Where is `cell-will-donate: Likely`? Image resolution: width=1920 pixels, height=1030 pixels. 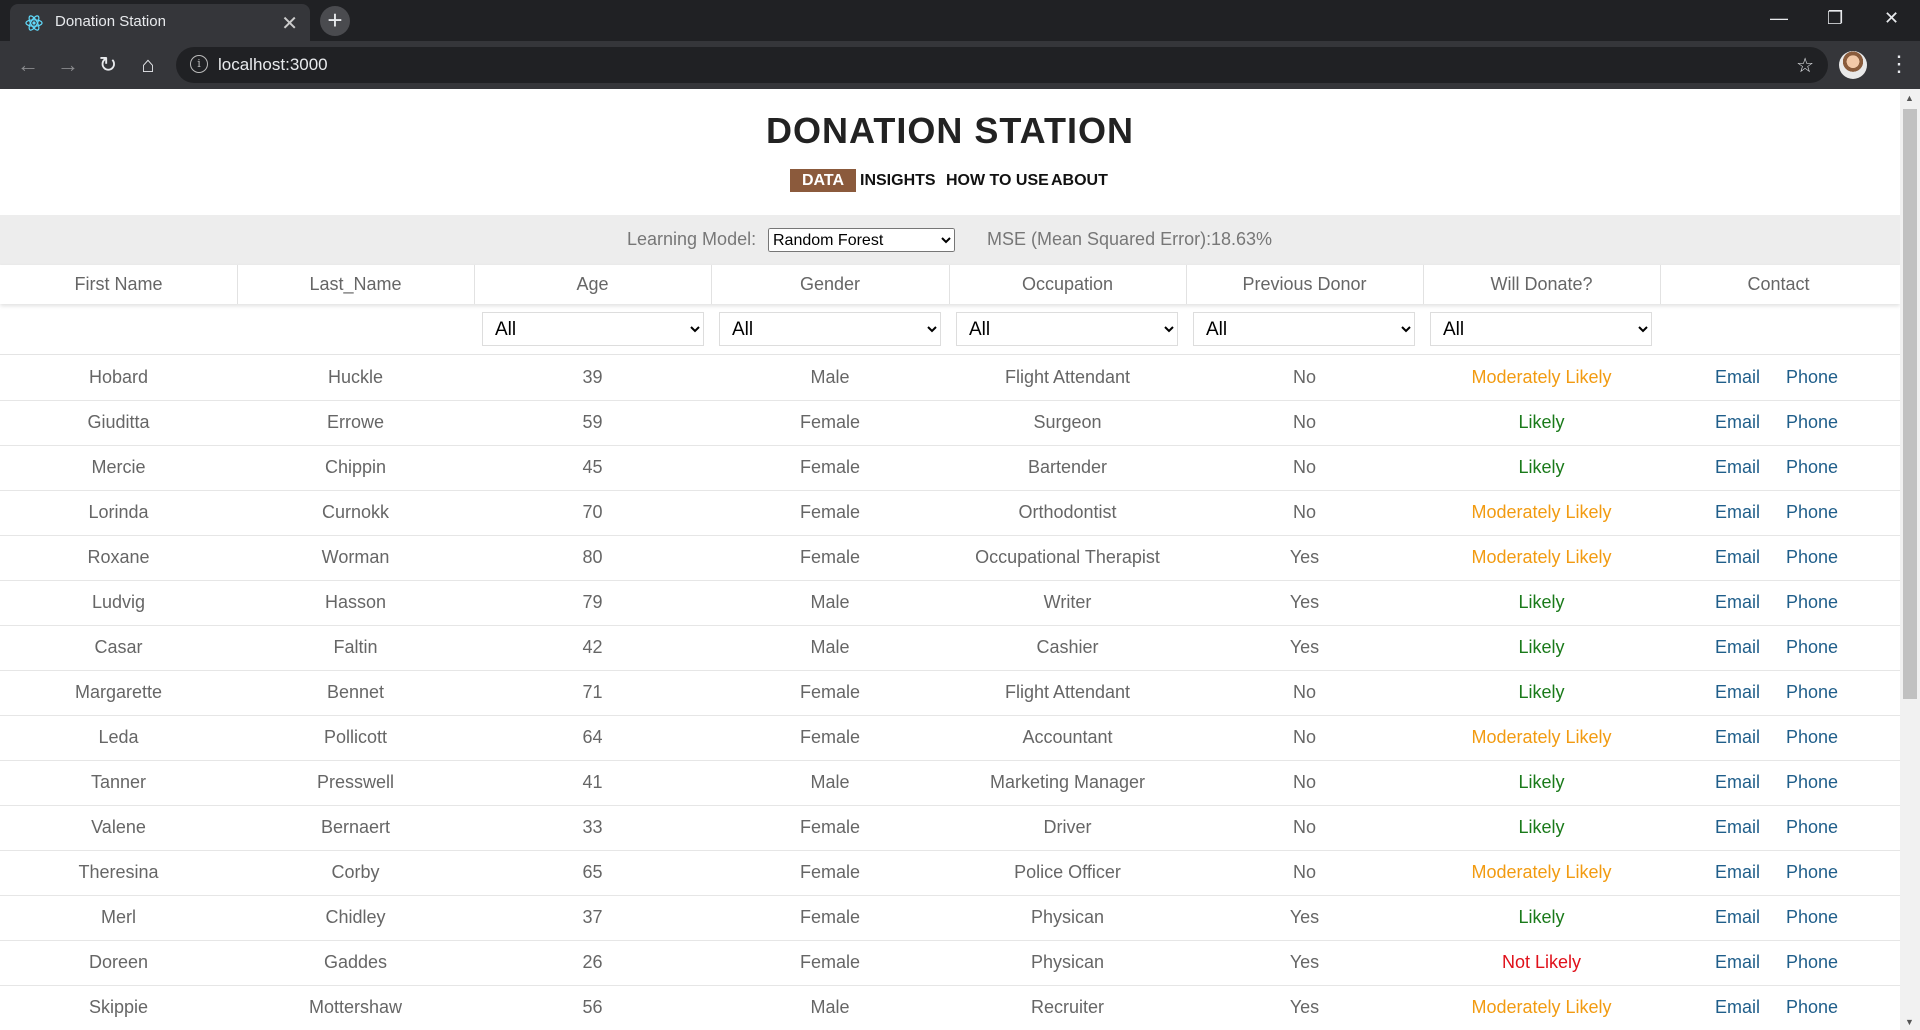 cell-will-donate: Likely is located at coordinates (1541, 827).